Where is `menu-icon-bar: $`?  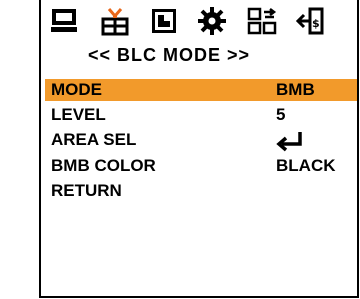 menu-icon-bar: $ is located at coordinates (199, 21).